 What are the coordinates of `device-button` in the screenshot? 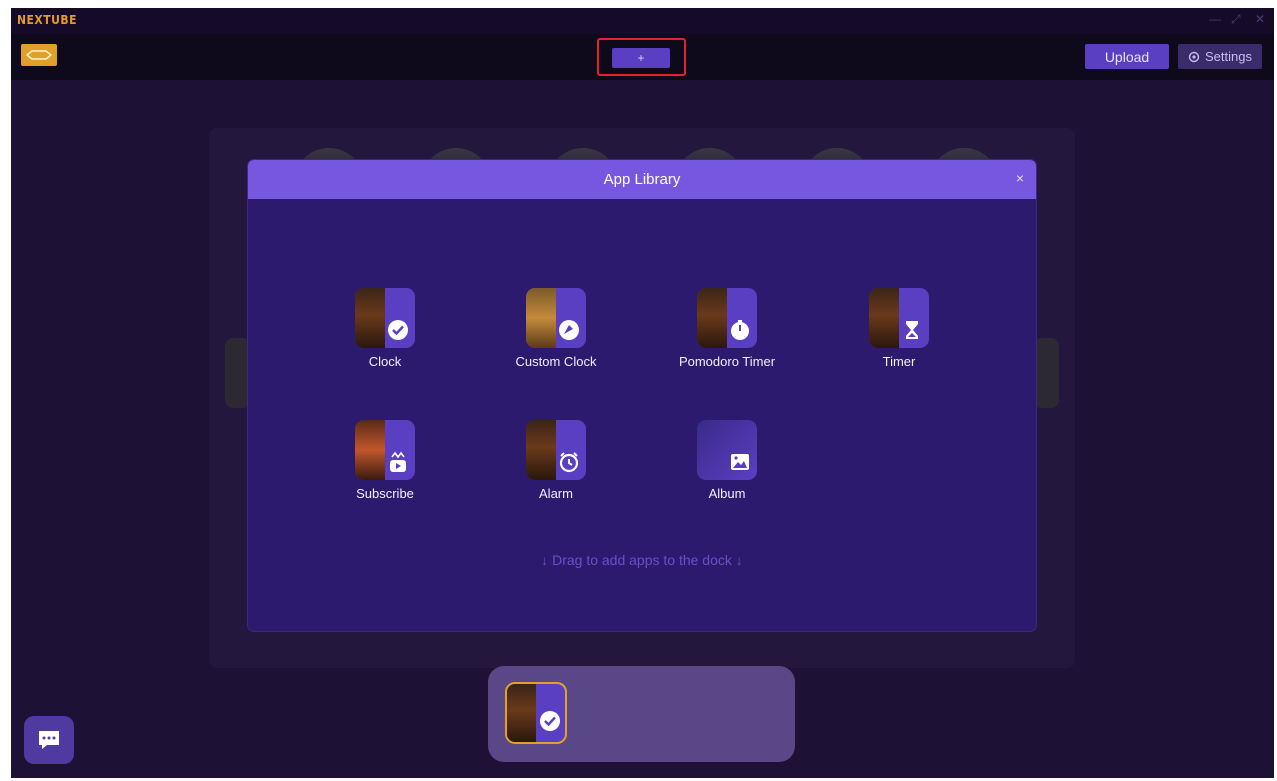 It's located at (39, 55).